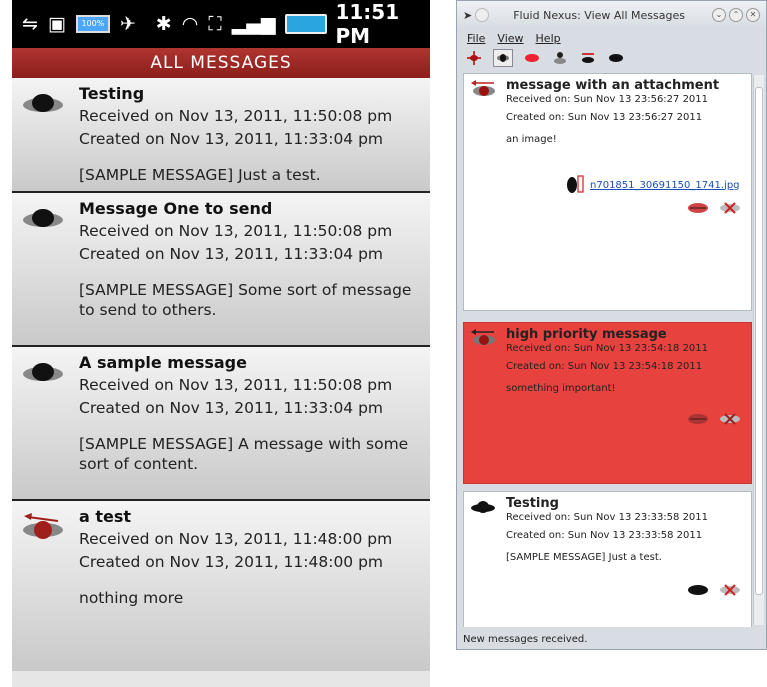 This screenshot has height=687, width=767. I want to click on message-body: an image!, so click(531, 139).